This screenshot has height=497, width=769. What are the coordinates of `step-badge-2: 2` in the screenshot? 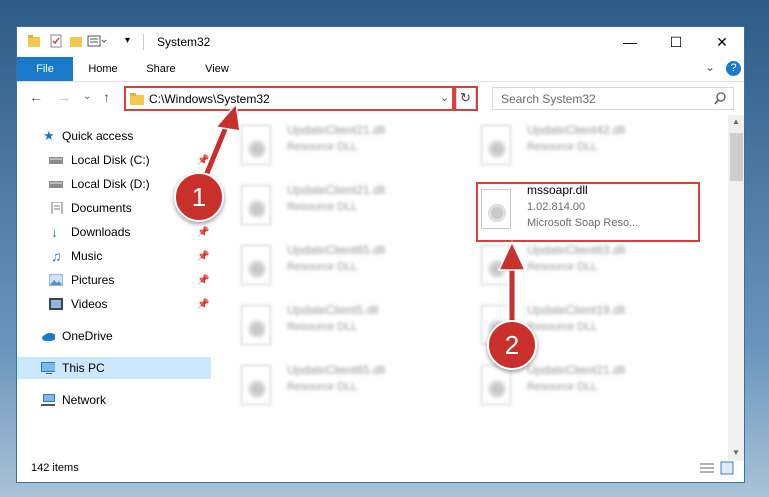 It's located at (512, 345).